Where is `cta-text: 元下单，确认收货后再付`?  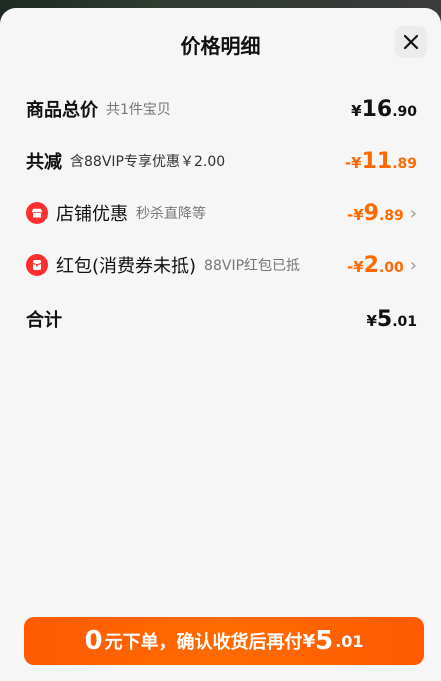 cta-text: 元下单，确认收货后再付 is located at coordinates (203, 642).